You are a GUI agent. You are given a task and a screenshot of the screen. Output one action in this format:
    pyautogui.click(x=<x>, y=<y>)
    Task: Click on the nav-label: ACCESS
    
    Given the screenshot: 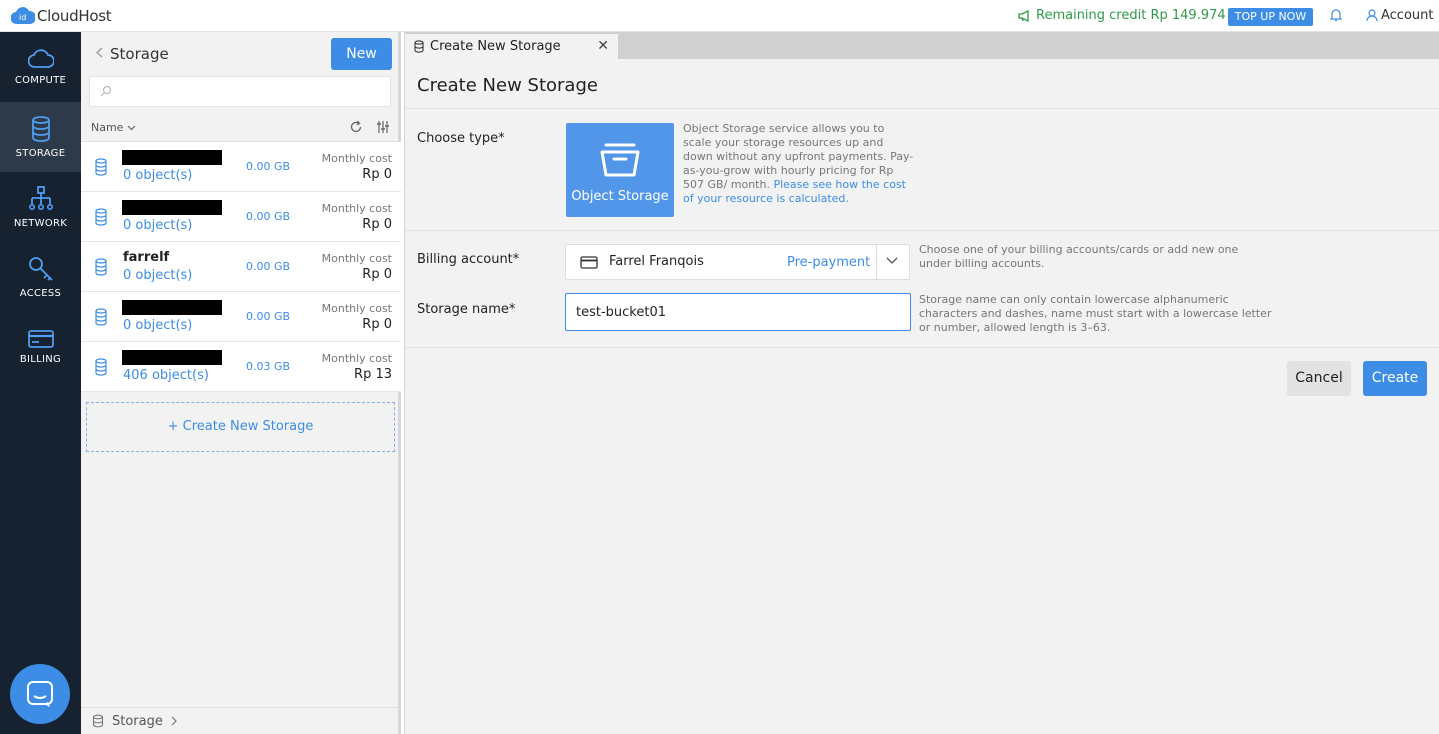 What is the action you would take?
    pyautogui.click(x=40, y=293)
    